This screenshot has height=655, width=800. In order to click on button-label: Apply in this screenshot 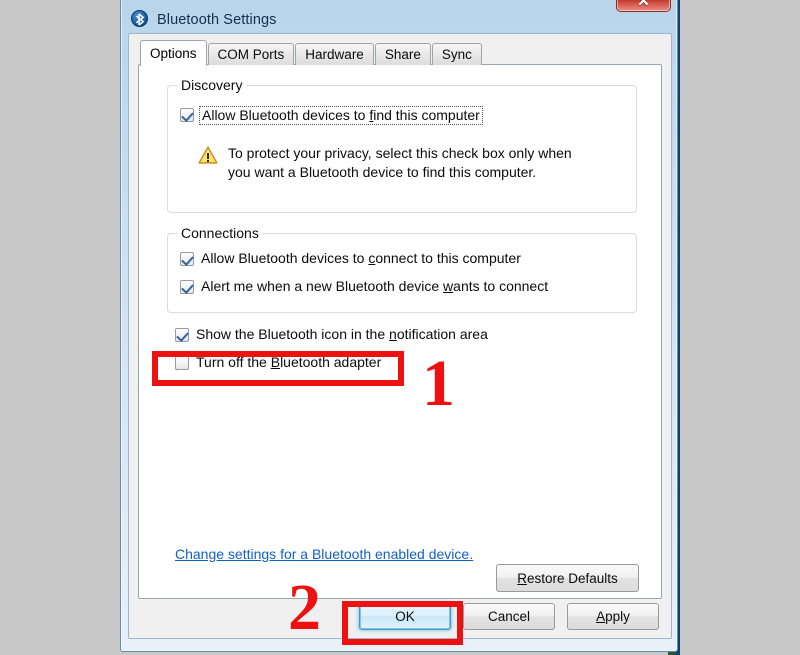, I will do `click(613, 616)`.